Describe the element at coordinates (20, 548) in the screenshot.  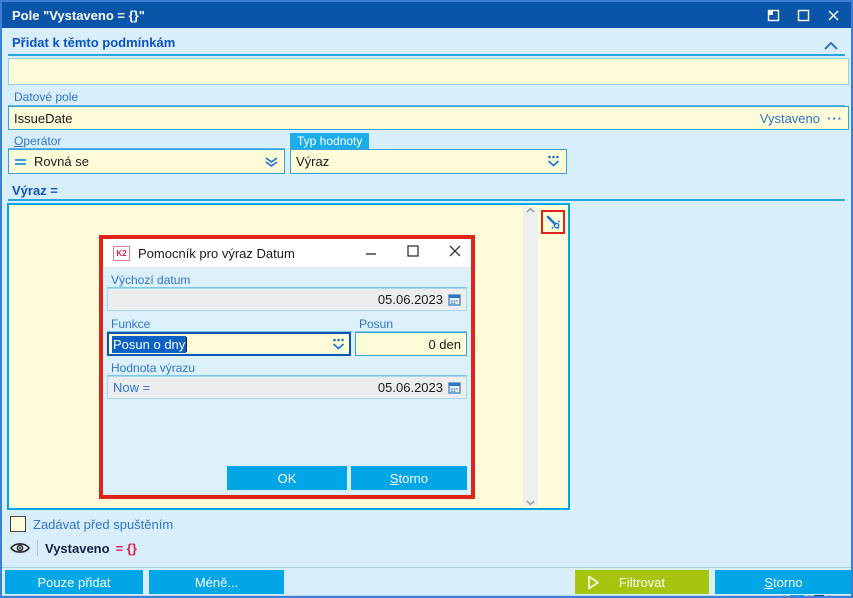
I see `eye-icon` at that location.